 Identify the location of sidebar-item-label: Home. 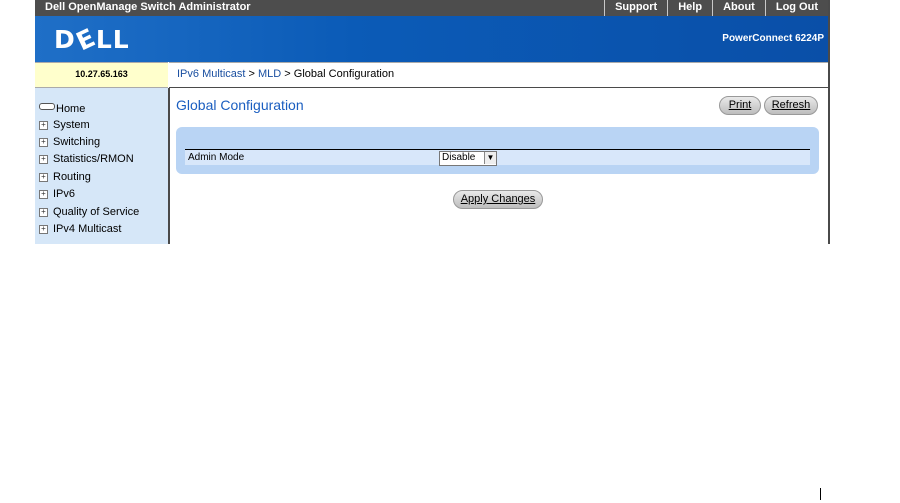
(71, 109).